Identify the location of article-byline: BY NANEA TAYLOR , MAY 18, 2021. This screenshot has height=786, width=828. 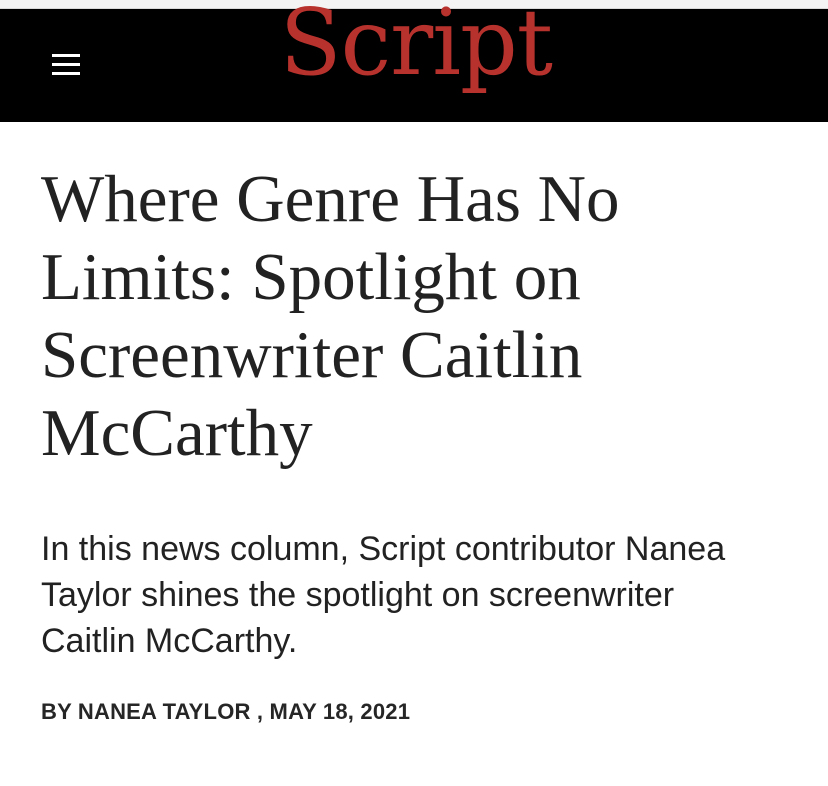
(421, 712).